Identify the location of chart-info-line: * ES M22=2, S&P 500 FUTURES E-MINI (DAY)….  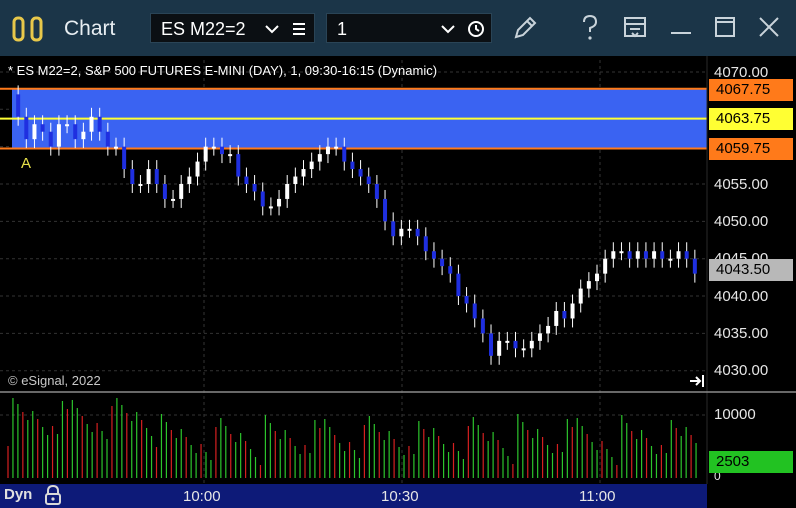
(223, 70).